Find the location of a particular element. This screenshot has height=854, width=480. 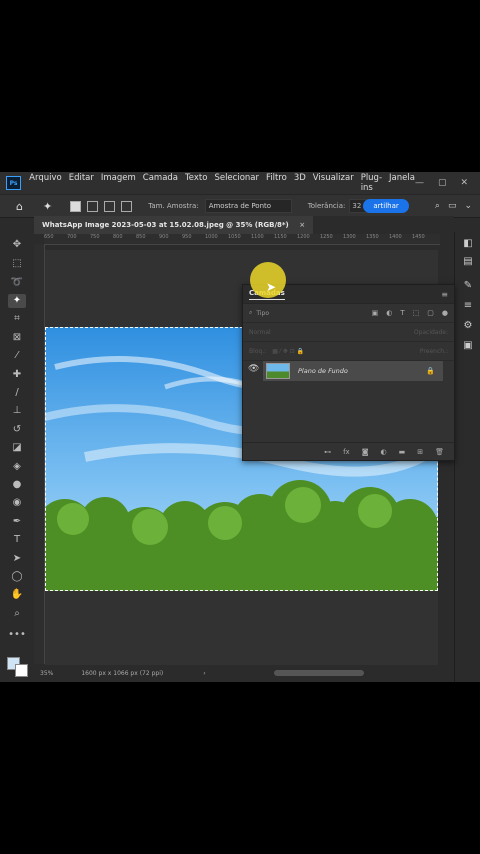

menu-camada: Camada is located at coordinates (160, 183).